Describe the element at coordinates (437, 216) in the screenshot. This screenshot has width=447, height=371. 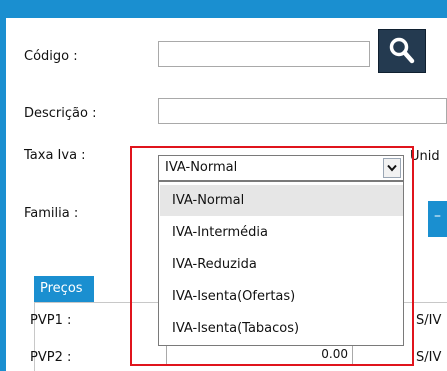
I see `dash-icon: –` at that location.